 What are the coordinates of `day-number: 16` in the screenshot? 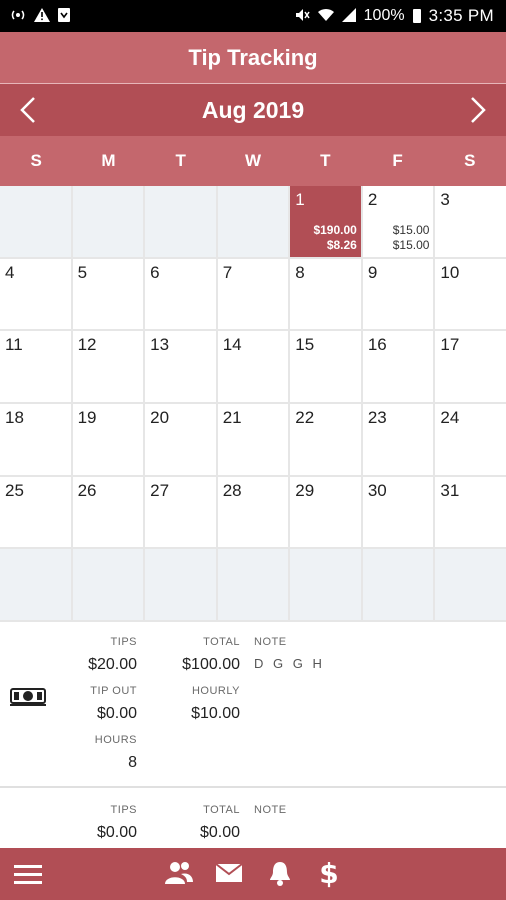 It's located at (377, 345).